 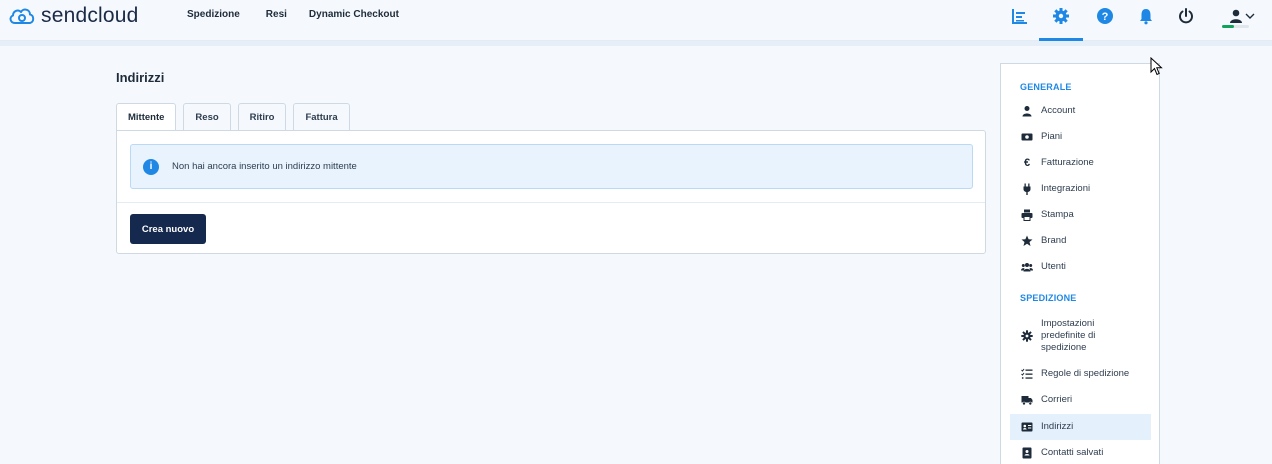 I want to click on sidebar-item-label: Fatturazione, so click(x=1067, y=162).